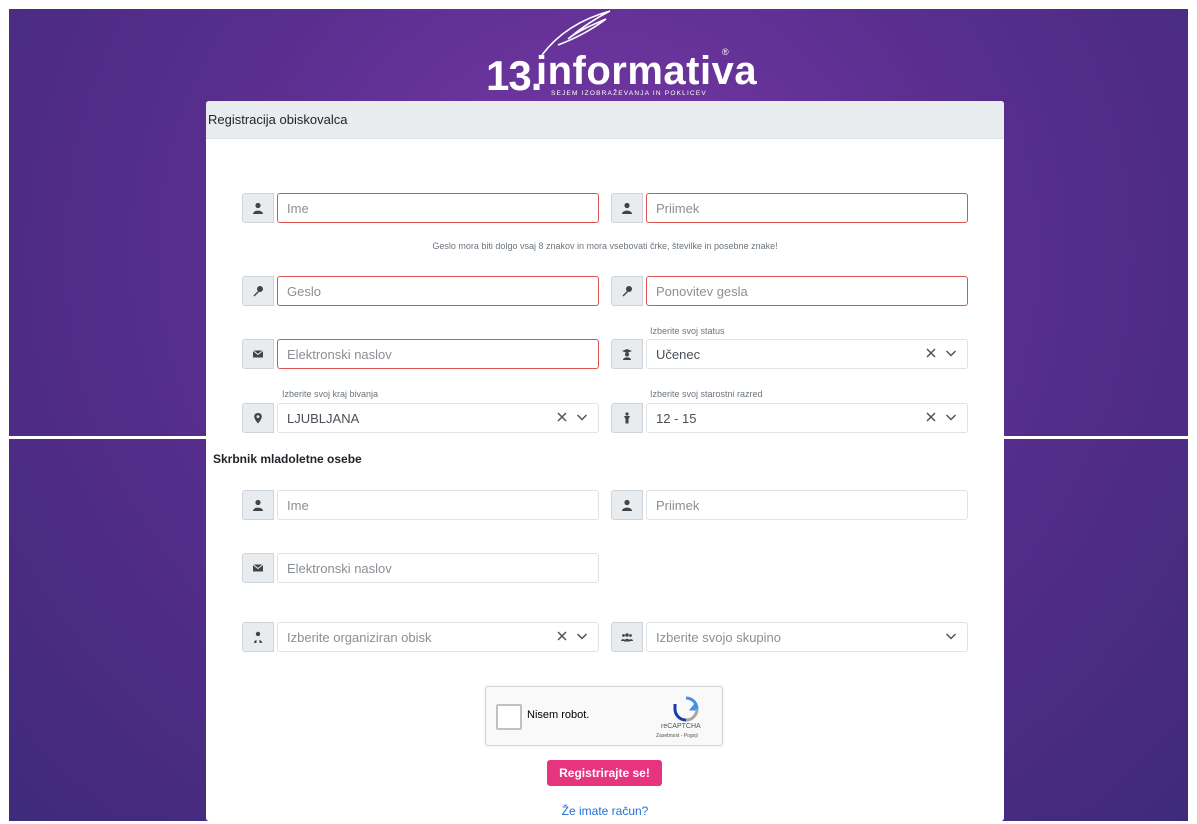 This screenshot has width=1197, height=824. I want to click on age-select: 12 - 15, so click(807, 418).